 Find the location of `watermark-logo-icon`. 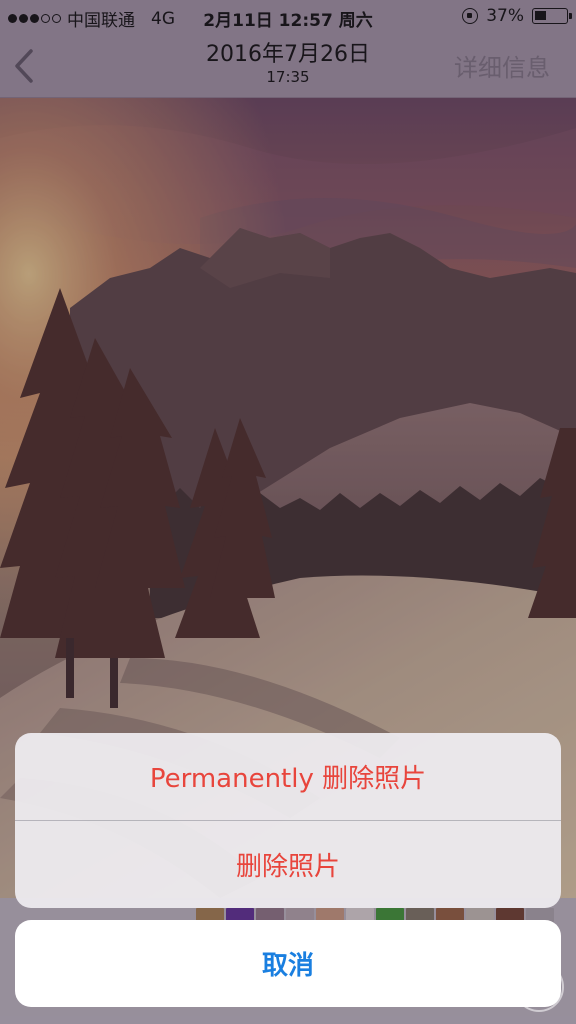

watermark-logo-icon is located at coordinates (539, 987).